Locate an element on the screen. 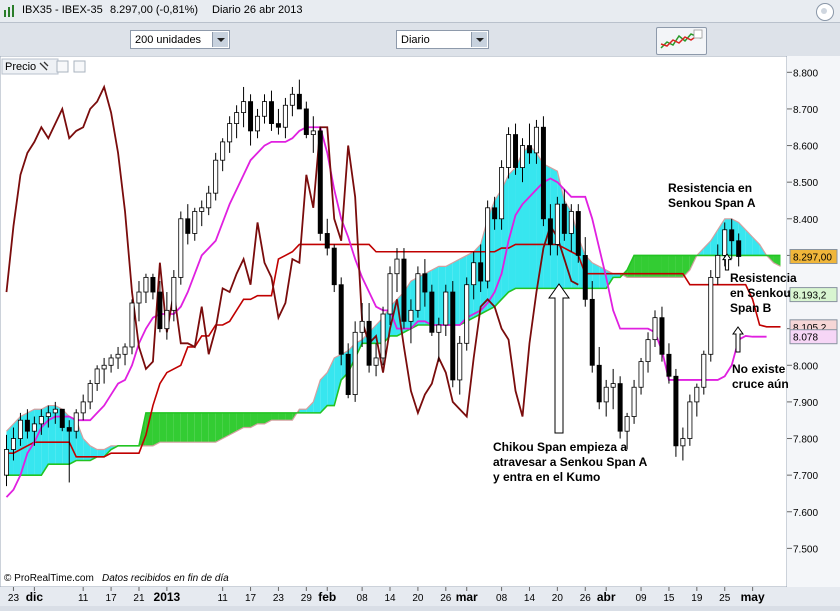 The width and height of the screenshot is (840, 611). x-tick-label: 26 is located at coordinates (586, 598).